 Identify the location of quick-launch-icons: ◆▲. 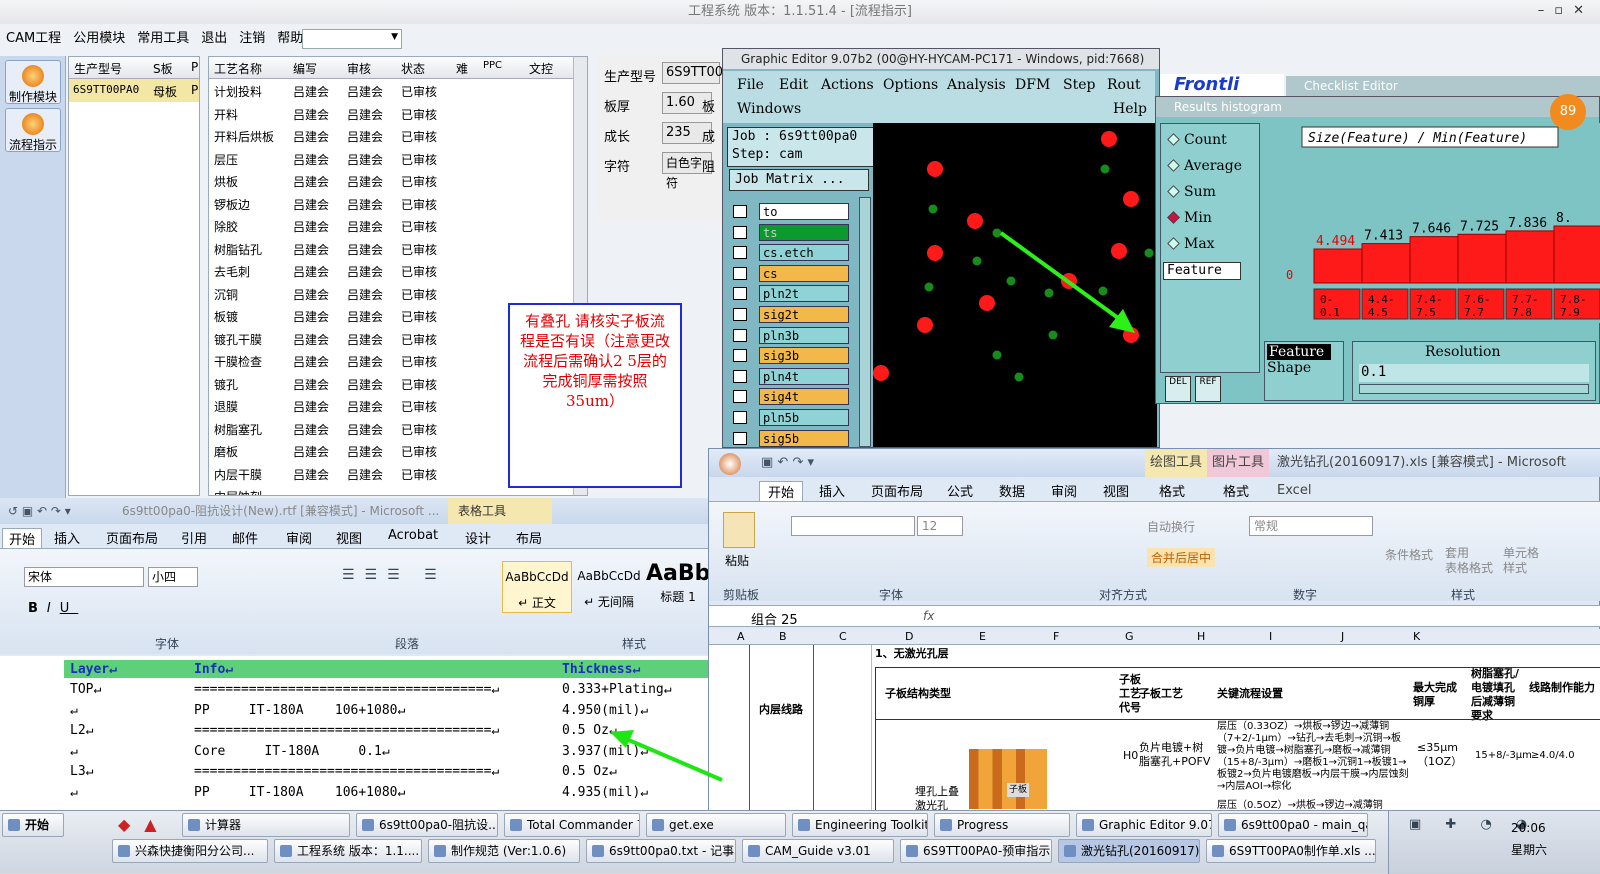
(144, 824).